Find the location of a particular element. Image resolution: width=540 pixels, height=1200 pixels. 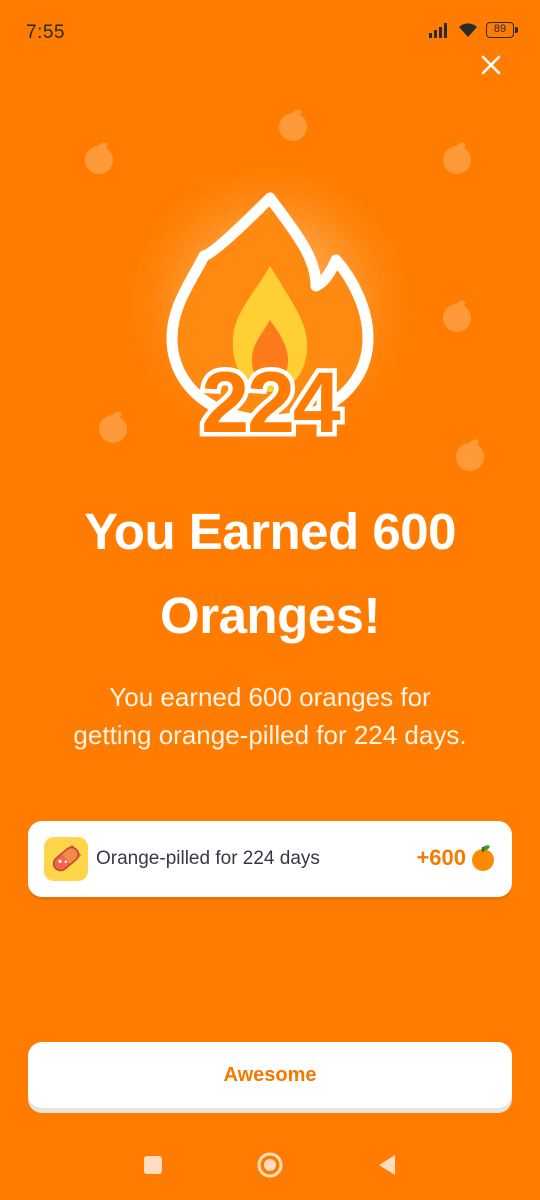

battery-icon: 89 is located at coordinates (502, 30).